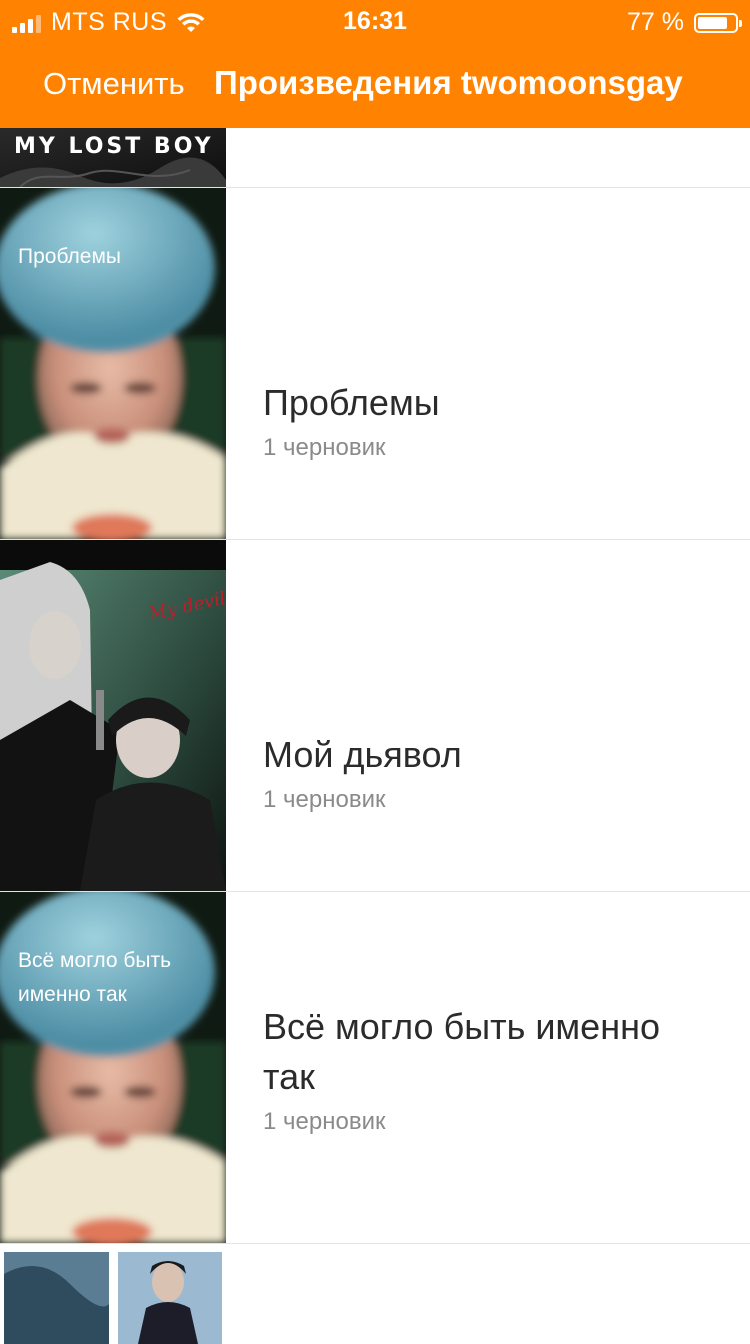  Describe the element at coordinates (655, 22) in the screenshot. I see `battery-percent: 77 %` at that location.